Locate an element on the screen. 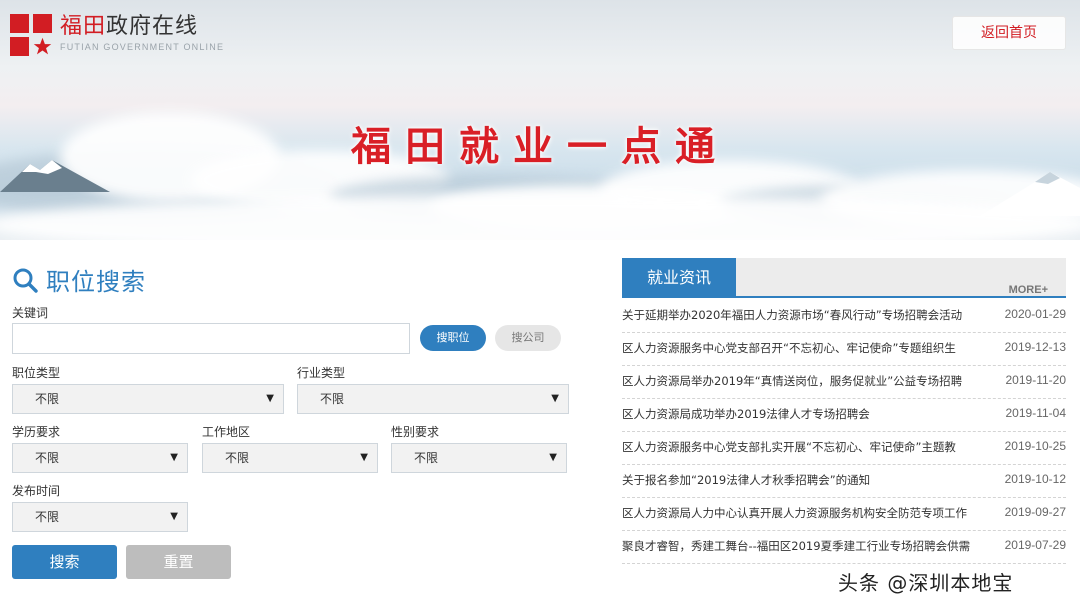  list-item: 区人力资源局人力中心认真开展人力资源服务机构安全防范专项工作 2019-09-27 is located at coordinates (844, 514).